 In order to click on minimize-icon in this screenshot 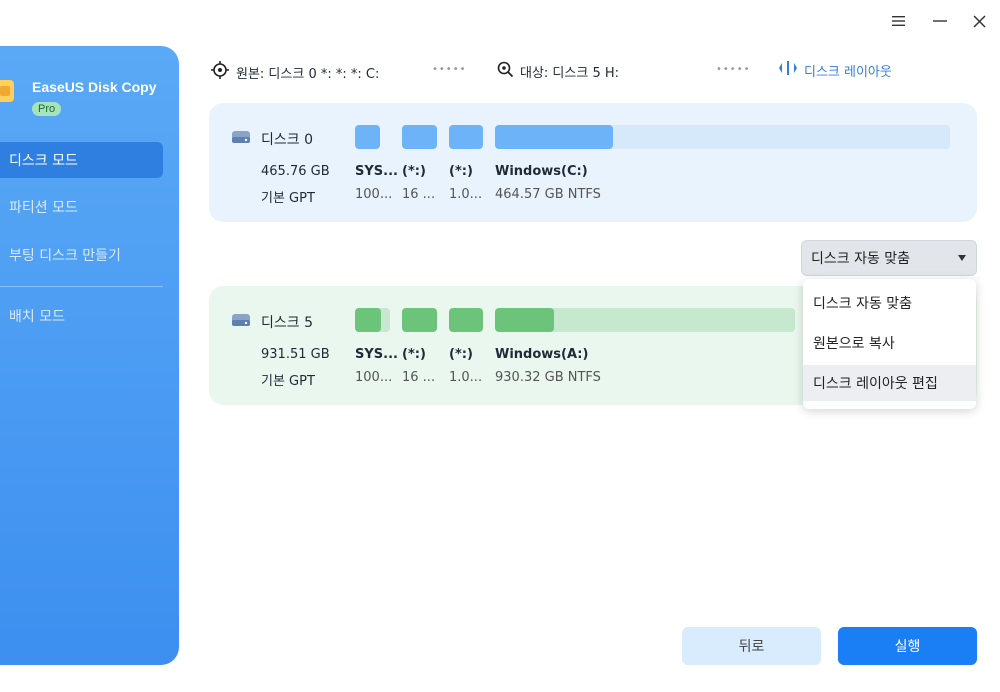, I will do `click(940, 21)`.